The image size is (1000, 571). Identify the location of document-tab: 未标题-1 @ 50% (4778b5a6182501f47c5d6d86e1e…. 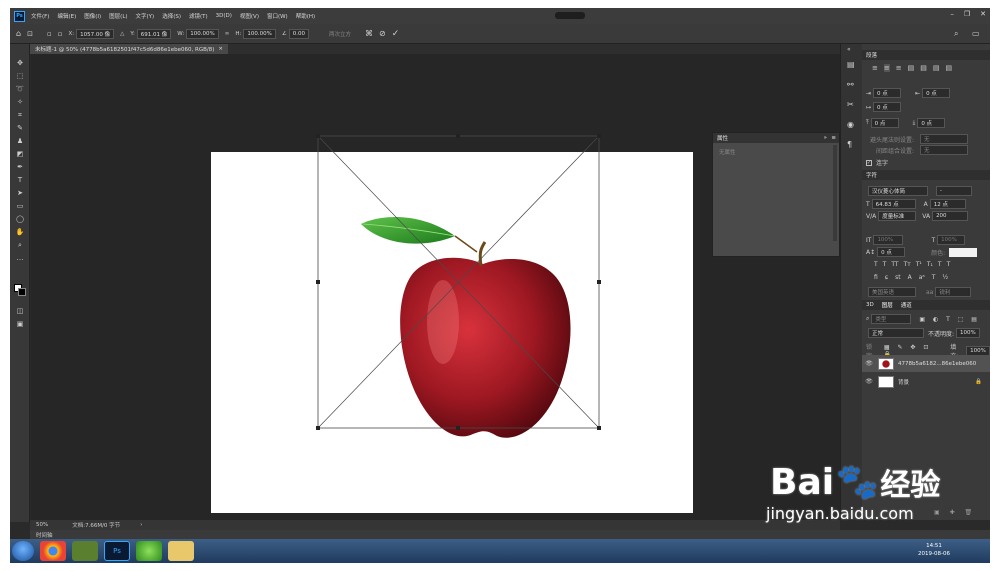
(129, 49).